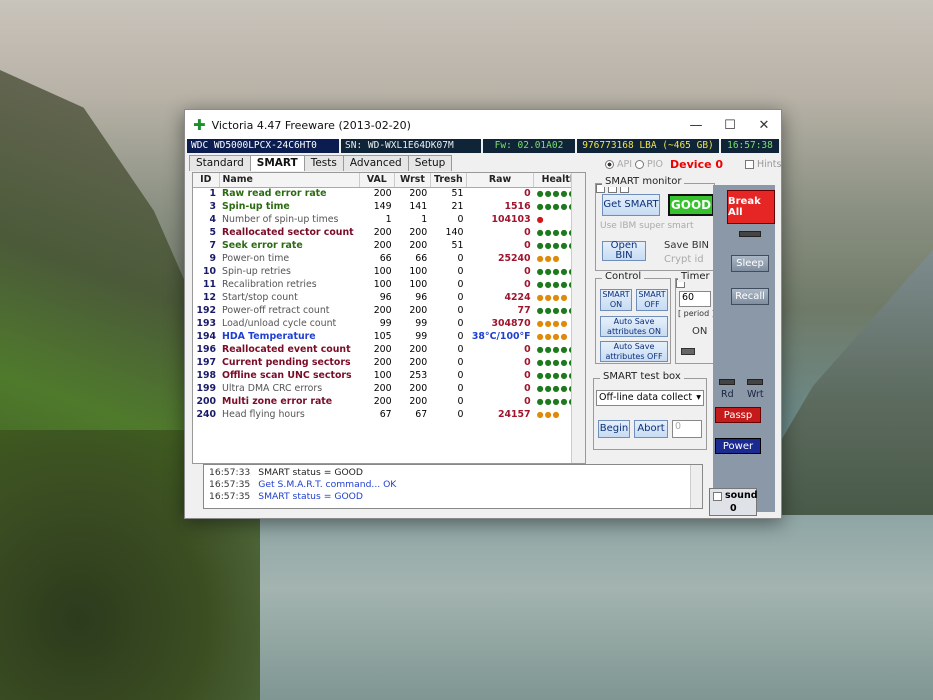  What do you see at coordinates (412, 180) in the screenshot?
I see `col-wrst: Wrst` at bounding box center [412, 180].